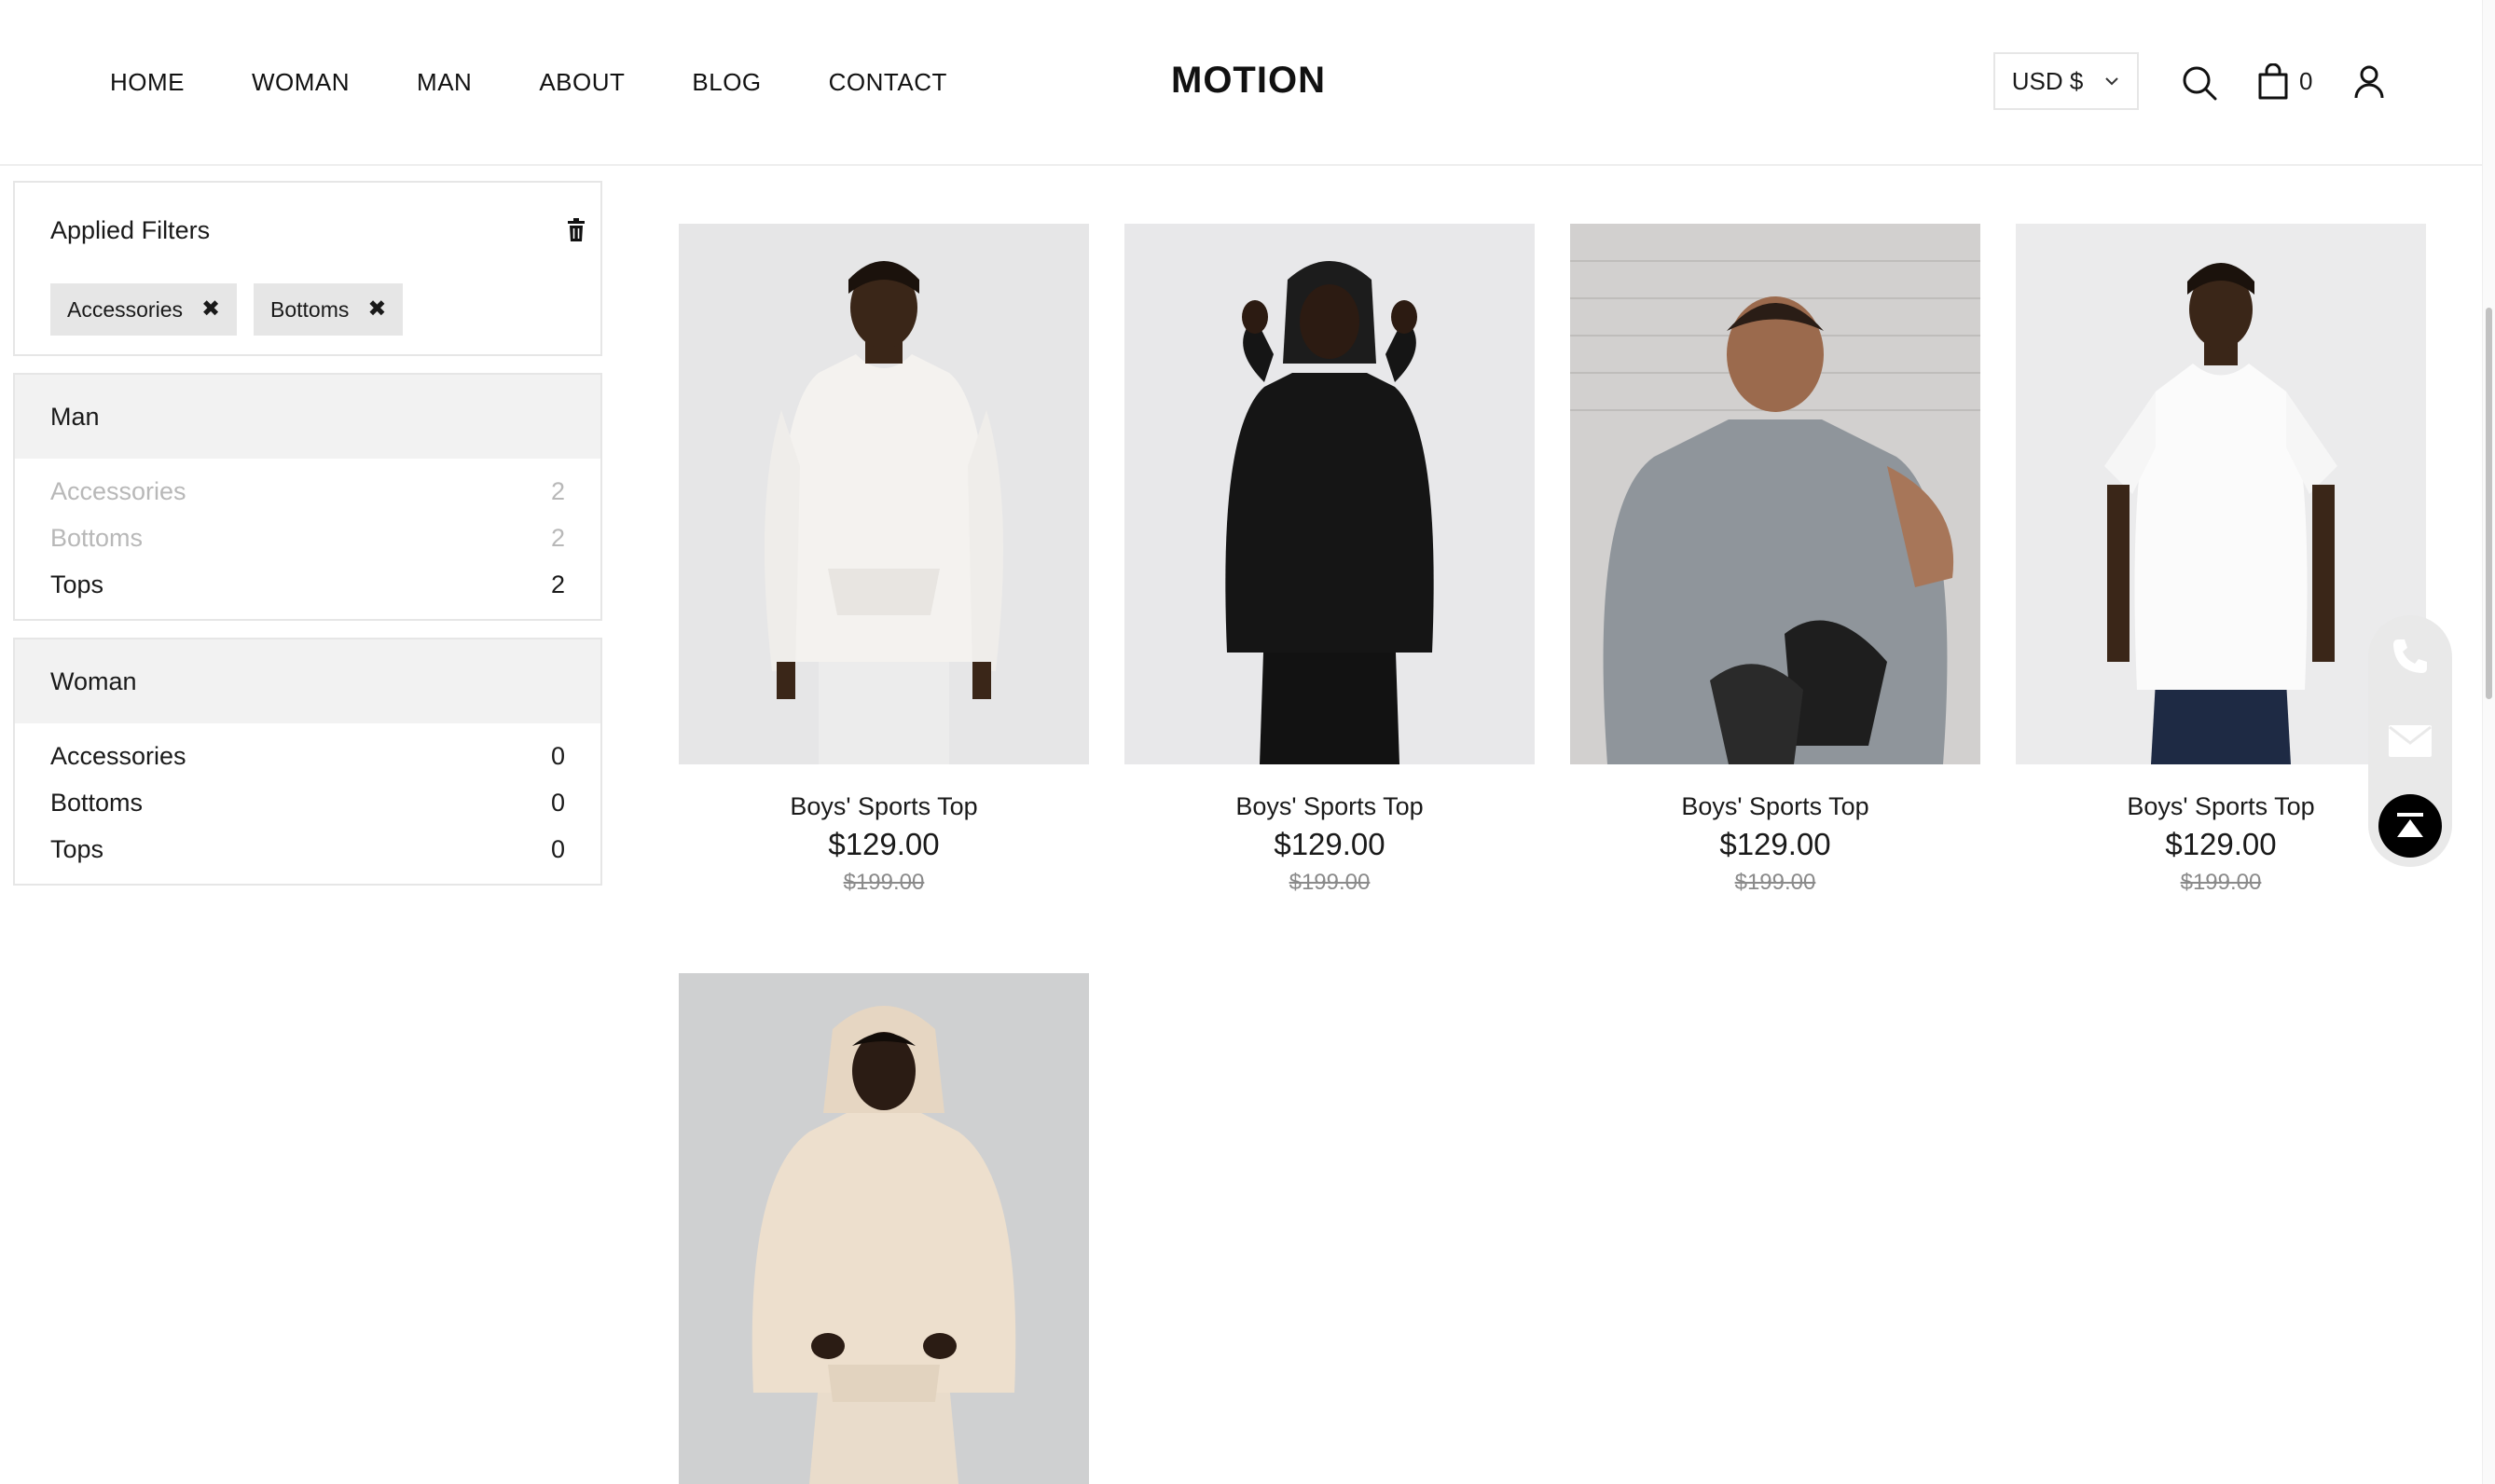 Image resolution: width=2495 pixels, height=1484 pixels. Describe the element at coordinates (2306, 81) in the screenshot. I see `cart-count: 0` at that location.